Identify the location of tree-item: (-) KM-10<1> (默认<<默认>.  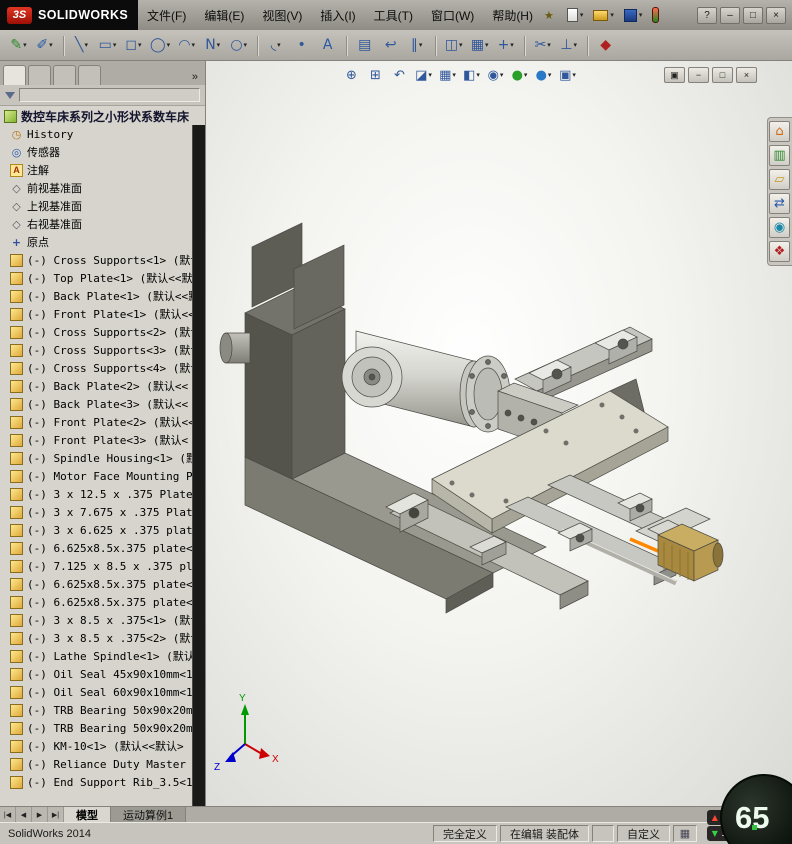
(96, 746).